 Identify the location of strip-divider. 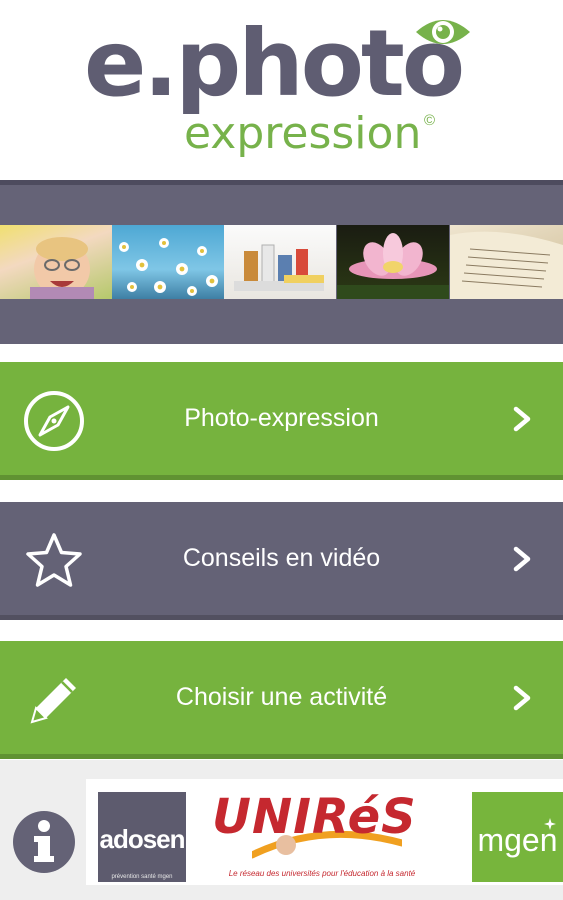
(281, 182).